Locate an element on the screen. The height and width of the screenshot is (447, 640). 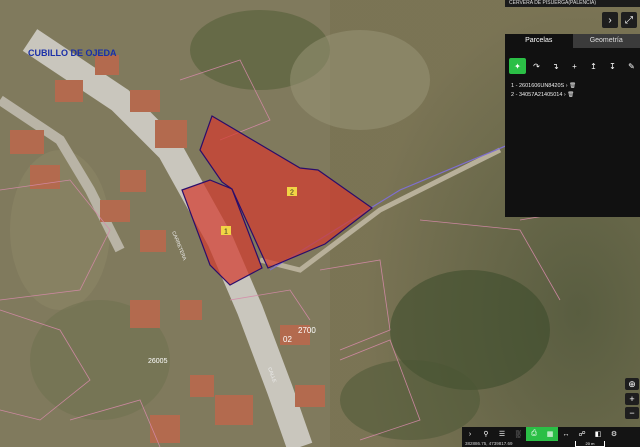
target-icon: ⊕ is located at coordinates (632, 383).